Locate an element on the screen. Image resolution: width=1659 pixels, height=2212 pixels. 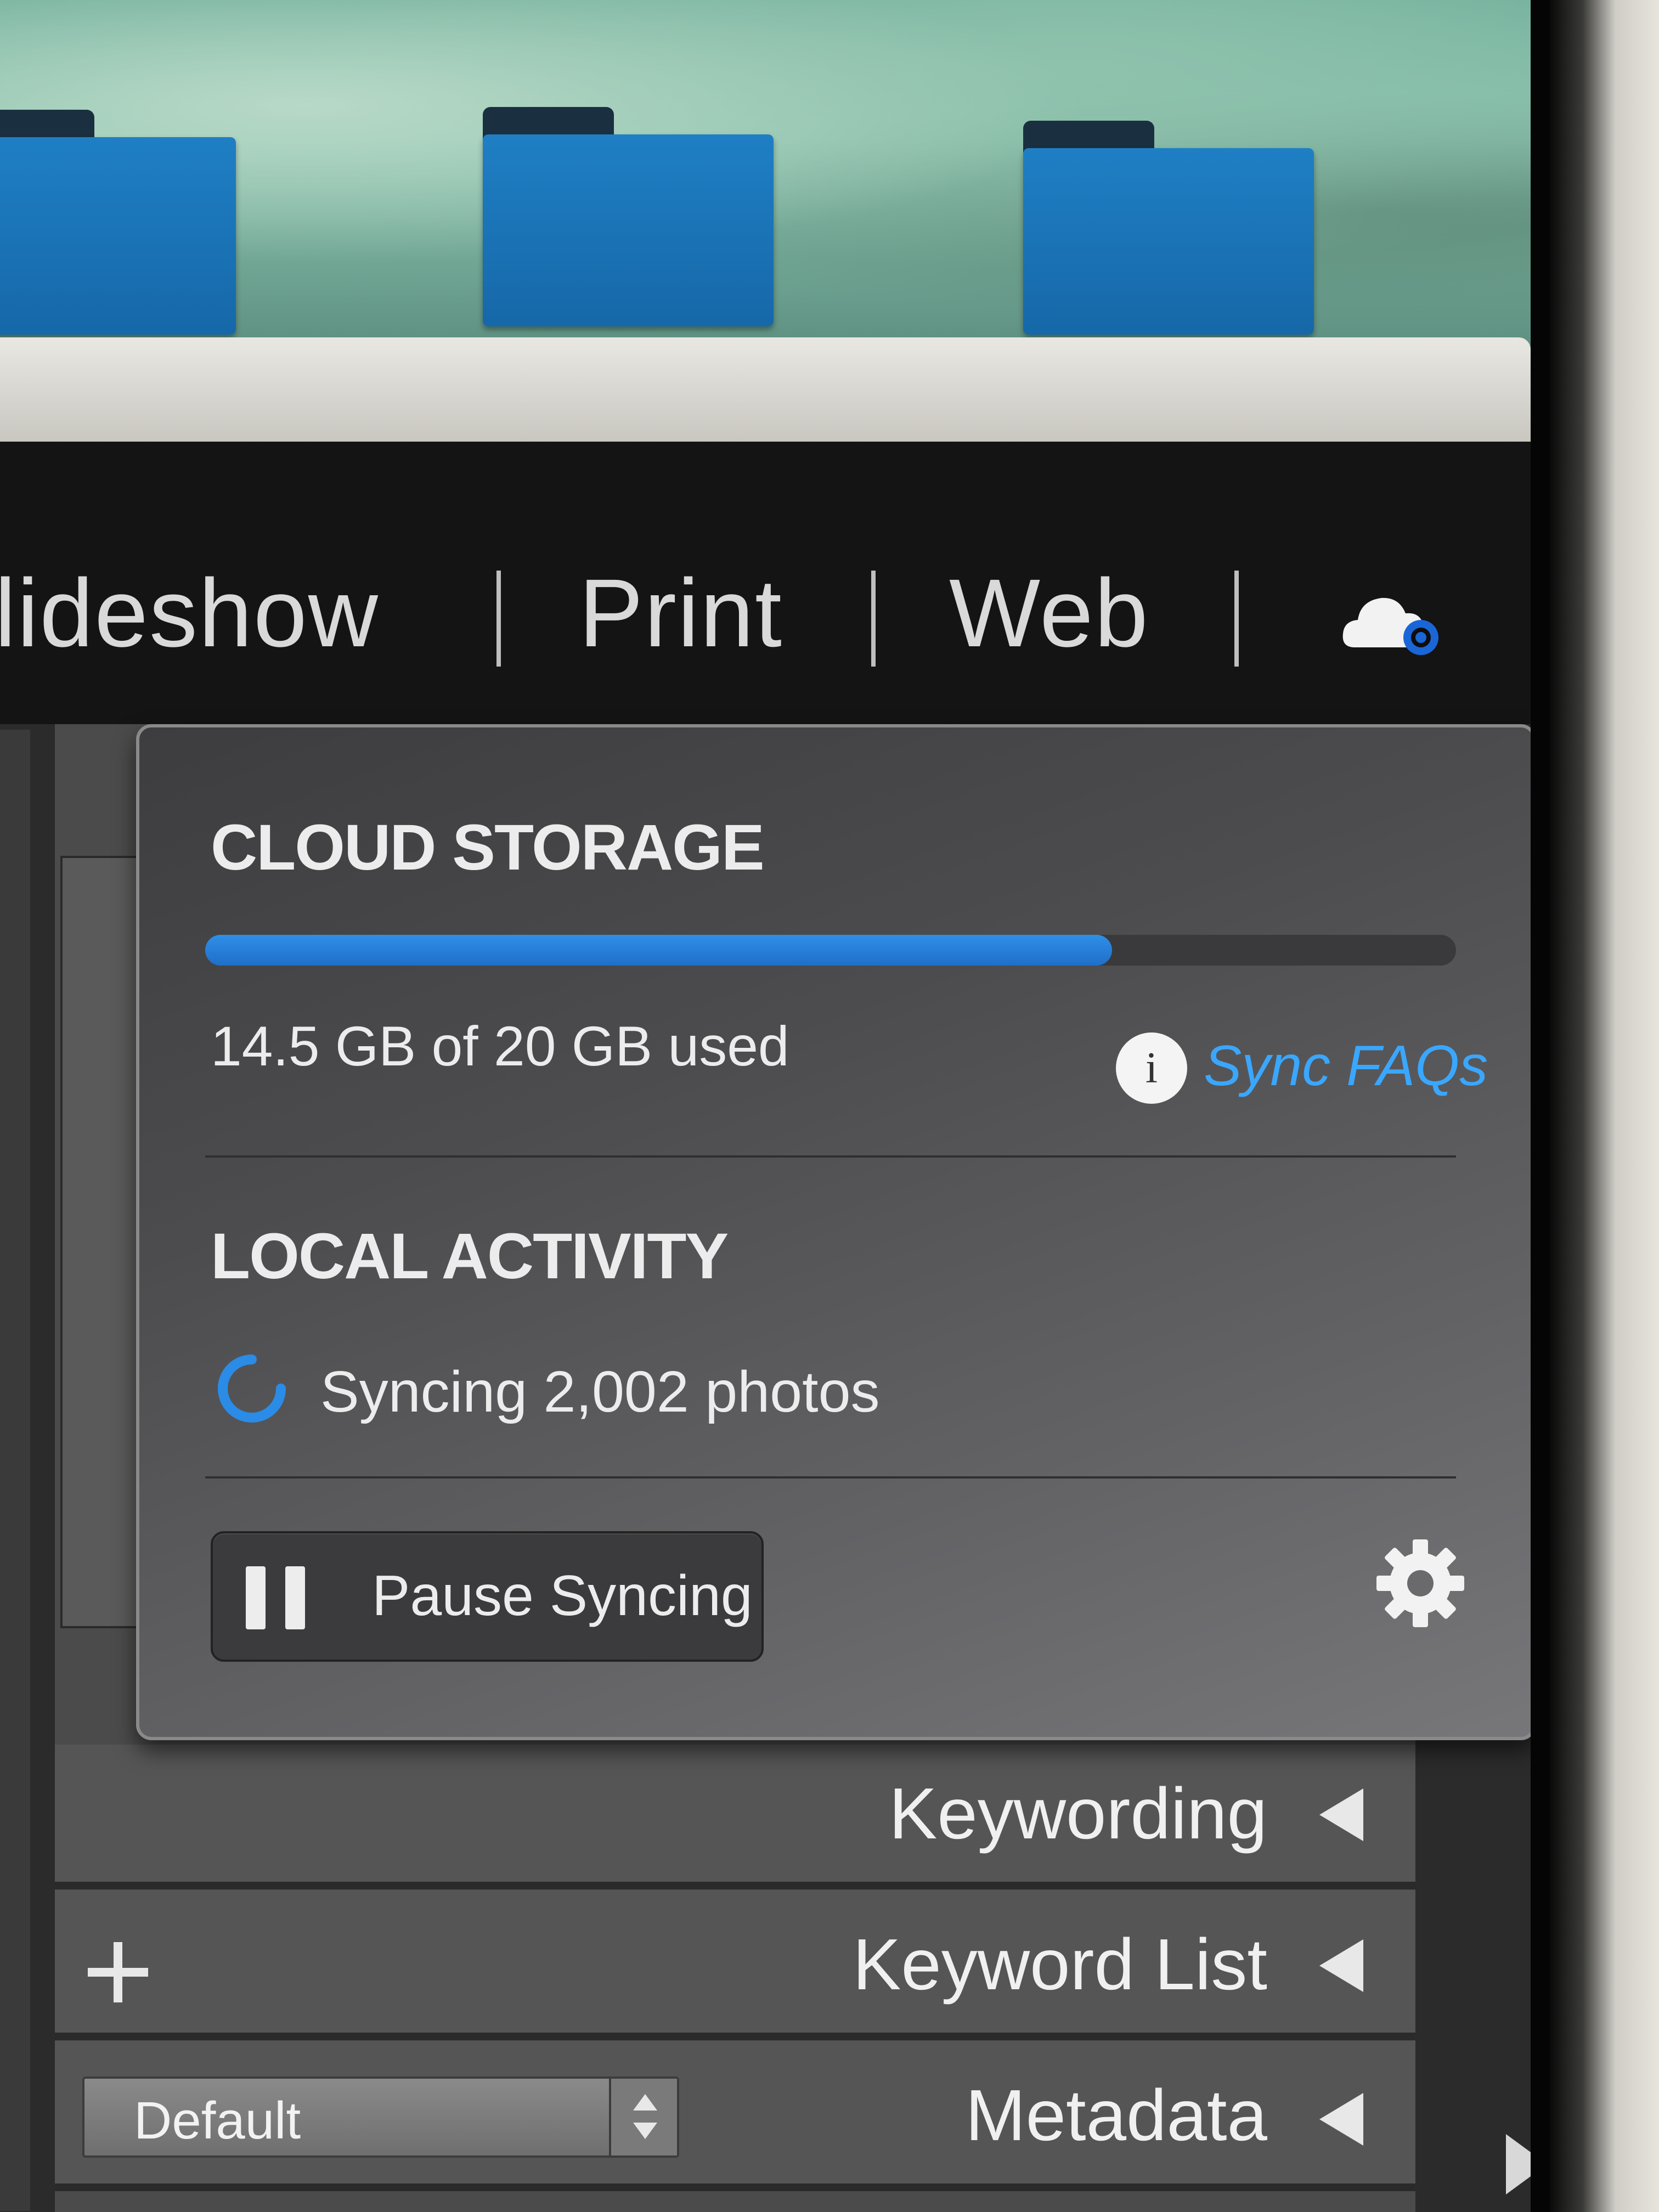
local-activity-heading: LOCAL ACTIVITY is located at coordinates (470, 1256).